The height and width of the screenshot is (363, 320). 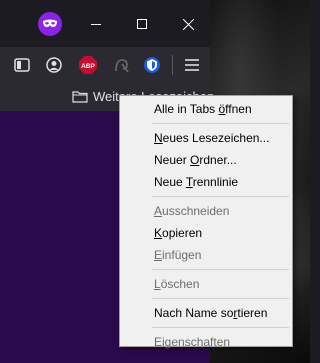 I want to click on folder-icon, so click(x=80, y=97).